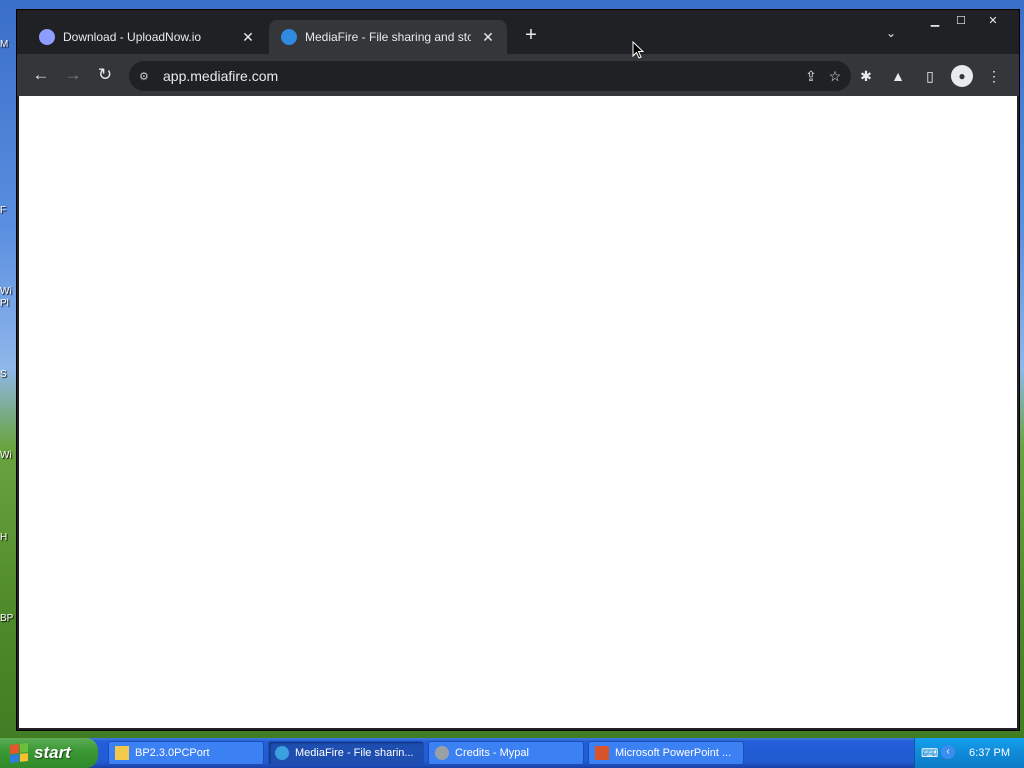 The width and height of the screenshot is (1024, 768). Describe the element at coordinates (105, 75) in the screenshot. I see `reload-button: ↻` at that location.